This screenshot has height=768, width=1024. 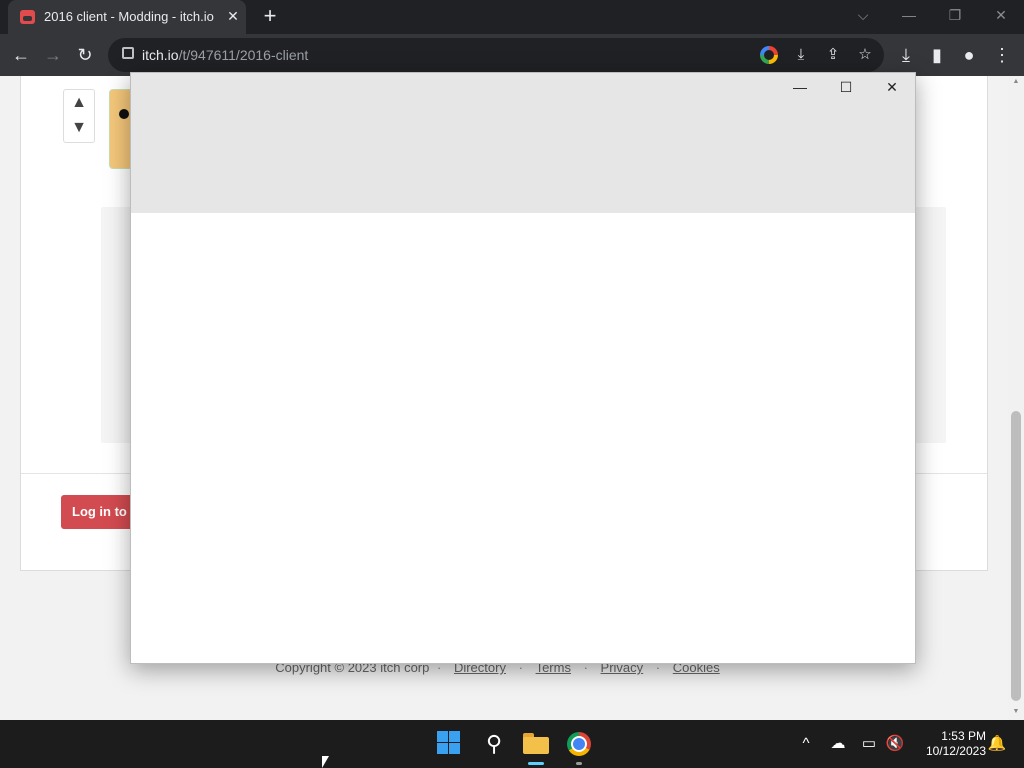 What do you see at coordinates (512, 744) in the screenshot?
I see `taskbar: ⚲ ^ ☁ ▭ 🔇 1:53 PM 10/12/2023 🔔` at bounding box center [512, 744].